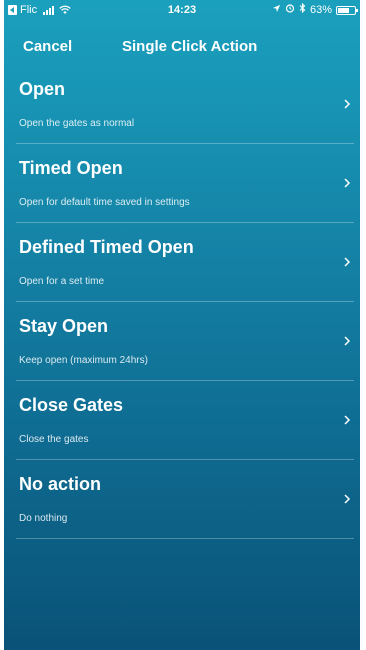  Describe the element at coordinates (182, 262) in the screenshot. I see `action-item-defined-timed-open: Defined Timed Open Open for a set time` at that location.